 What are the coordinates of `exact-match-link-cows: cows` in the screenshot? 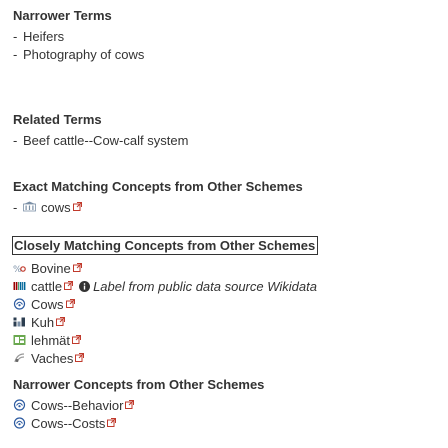 It's located at (56, 207).